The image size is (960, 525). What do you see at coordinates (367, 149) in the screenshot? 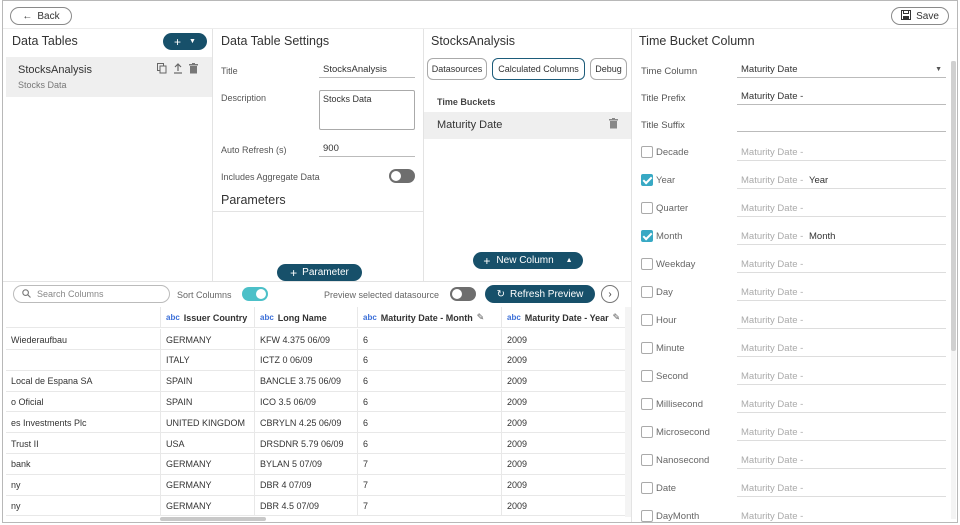
I see `auto-refresh-input: 900` at bounding box center [367, 149].